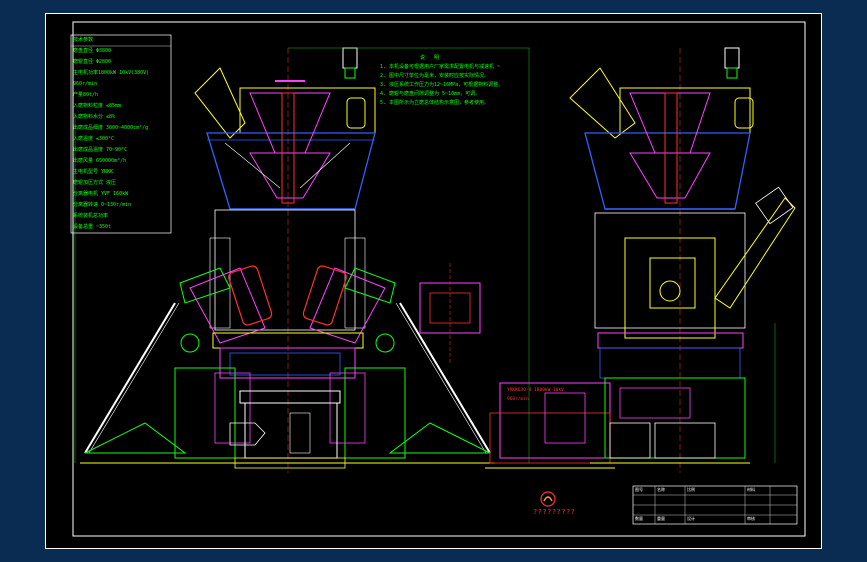 Image resolution: width=867 pixels, height=562 pixels. I want to click on spec-row: 出磨风量 650000m³/h, so click(100, 161).